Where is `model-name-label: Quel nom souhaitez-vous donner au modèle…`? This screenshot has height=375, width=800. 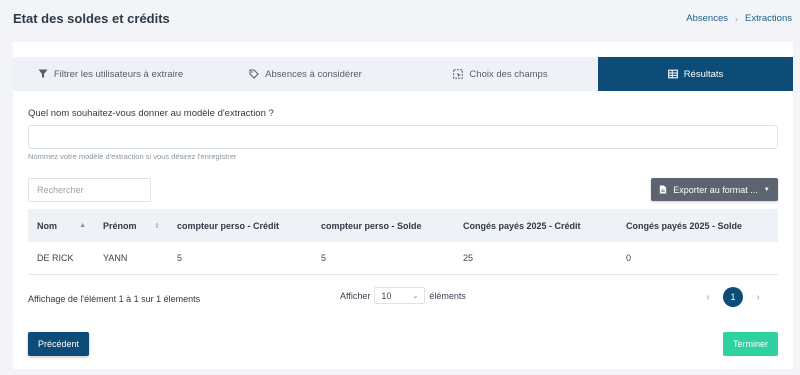
model-name-label: Quel nom souhaitez-vous donner au modèle… is located at coordinates (151, 113).